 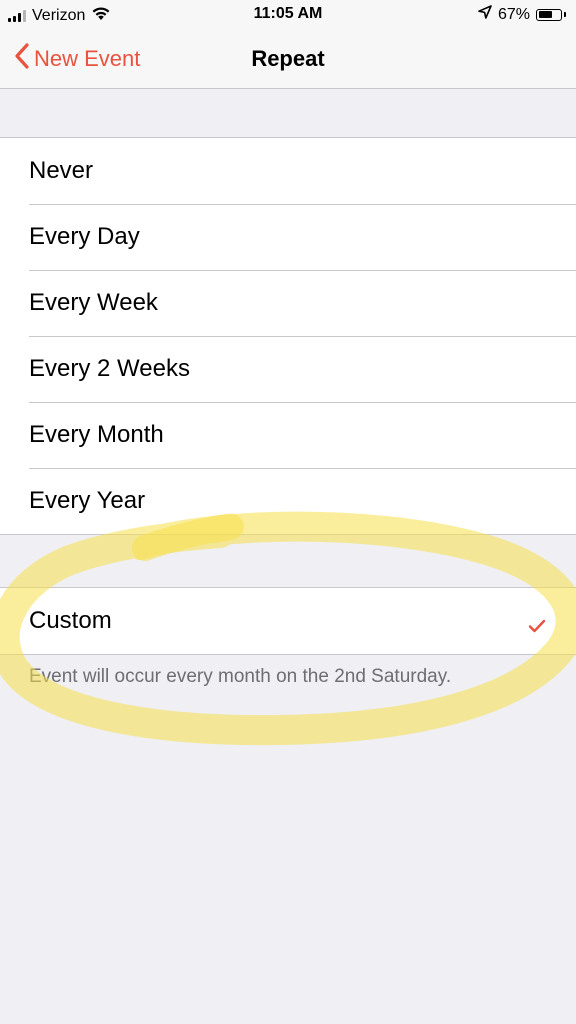 I want to click on page-title: Repeat, so click(x=288, y=58).